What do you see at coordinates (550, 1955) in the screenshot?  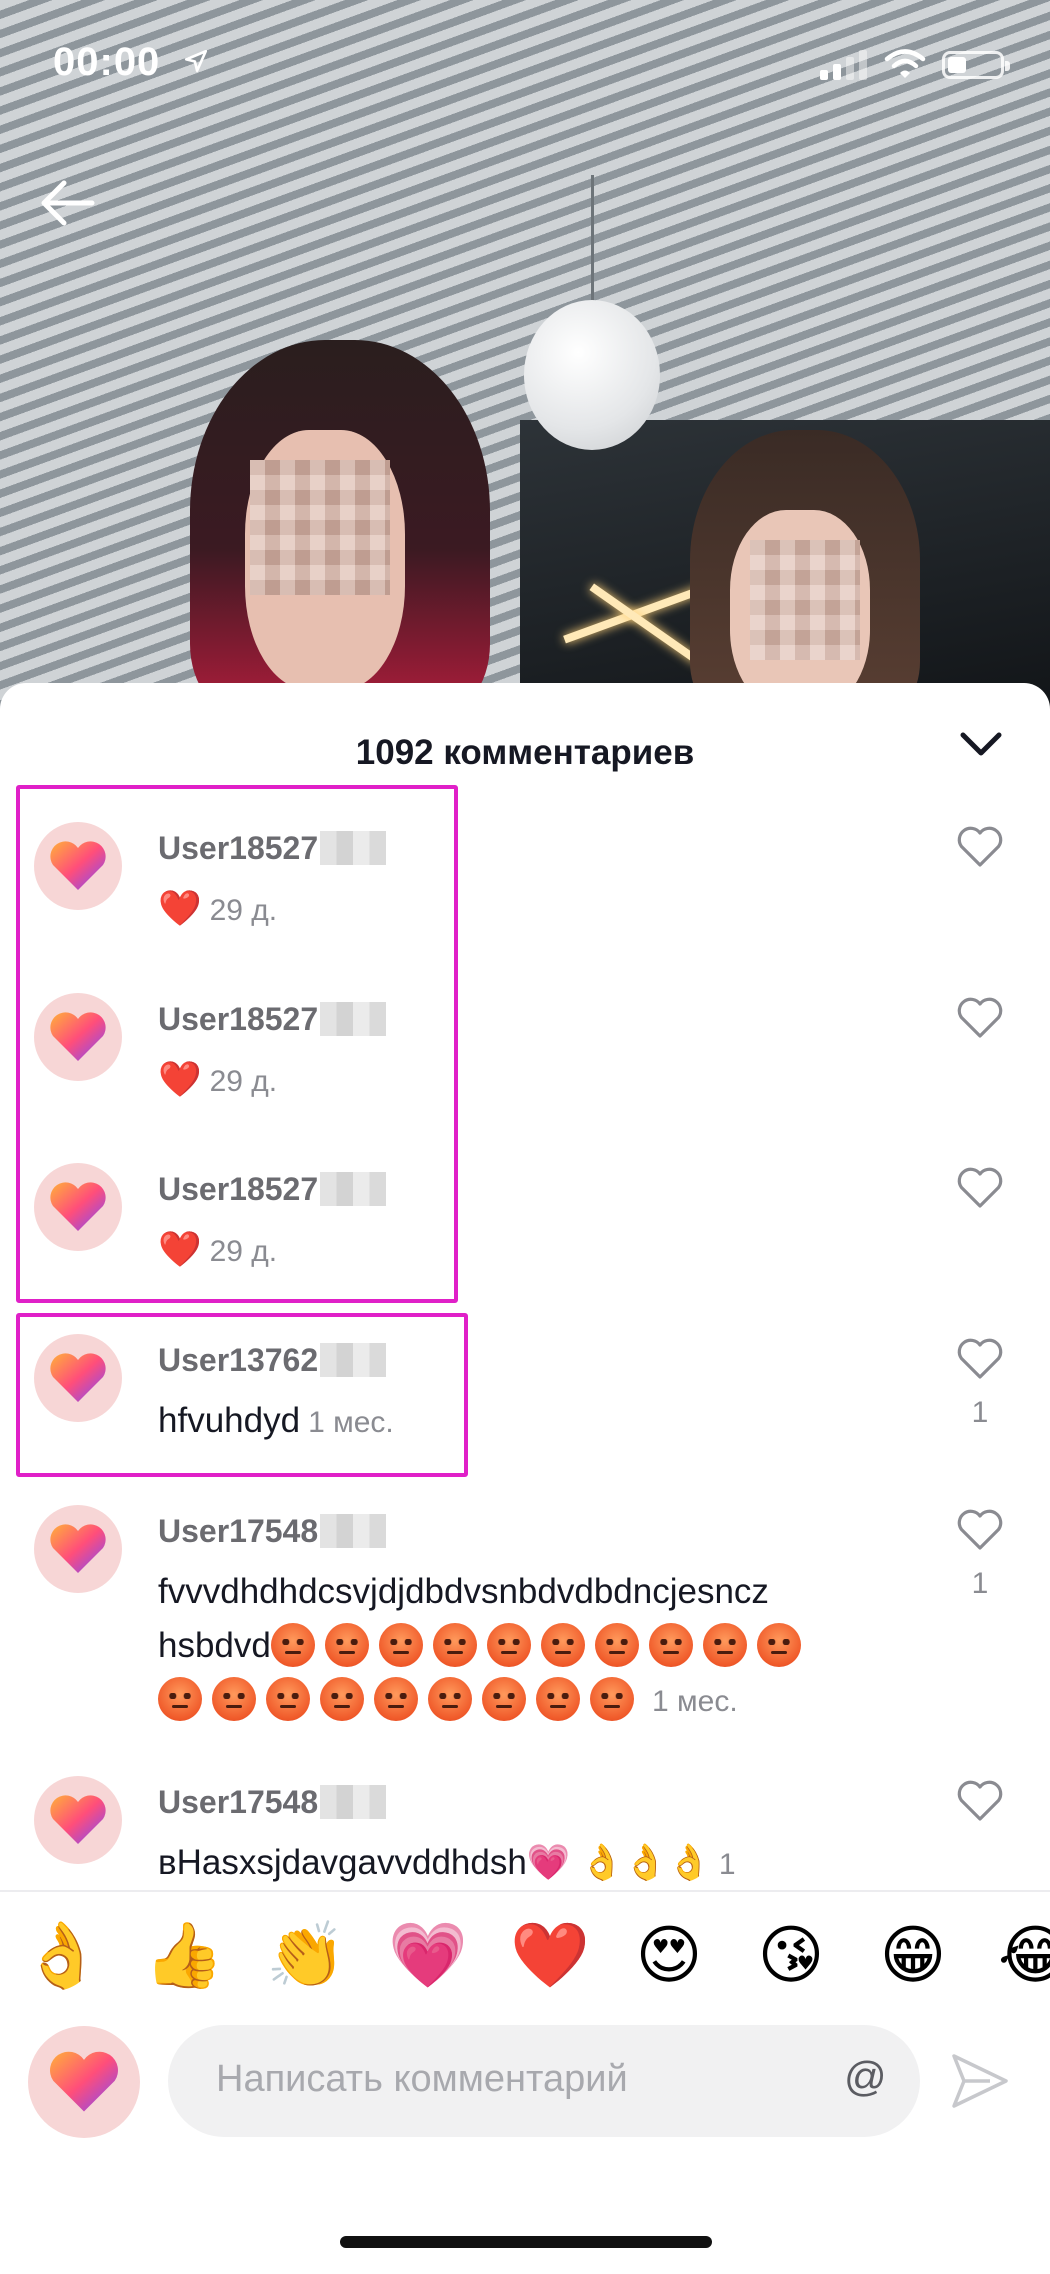 I see `emoji-red-heart: ❤️` at bounding box center [550, 1955].